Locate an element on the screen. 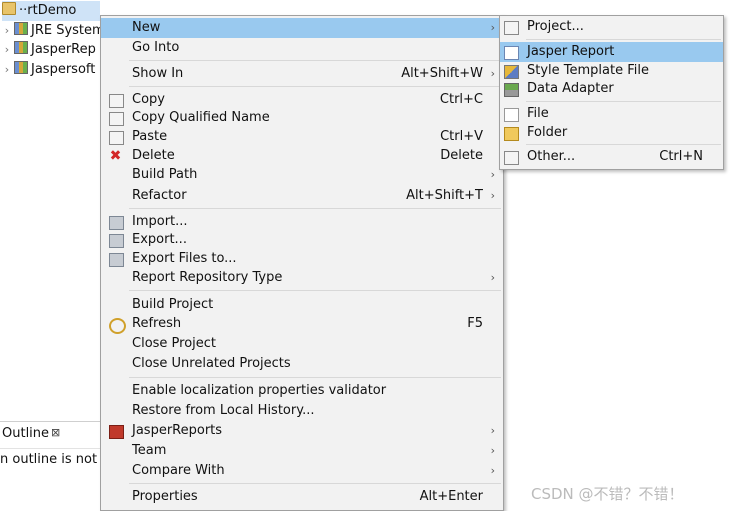 This screenshot has height=511, width=730. outline-tab-label: Outline is located at coordinates (26, 433).